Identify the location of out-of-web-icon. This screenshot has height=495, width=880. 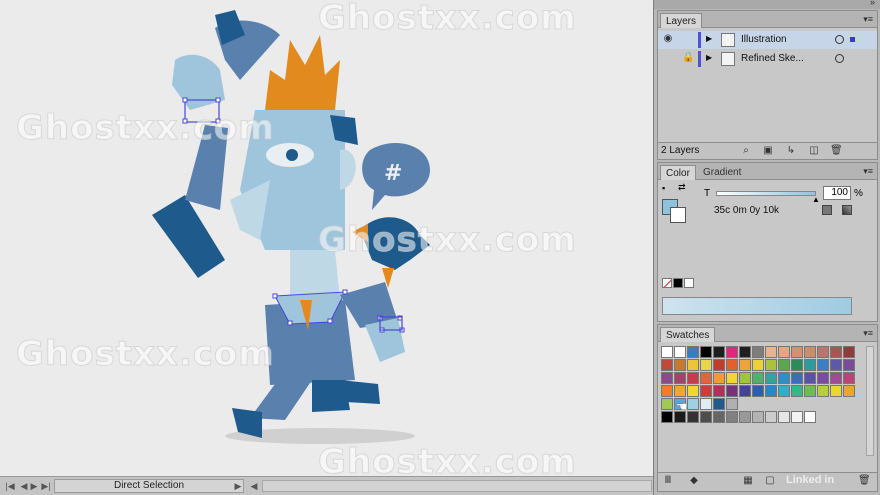
(827, 210).